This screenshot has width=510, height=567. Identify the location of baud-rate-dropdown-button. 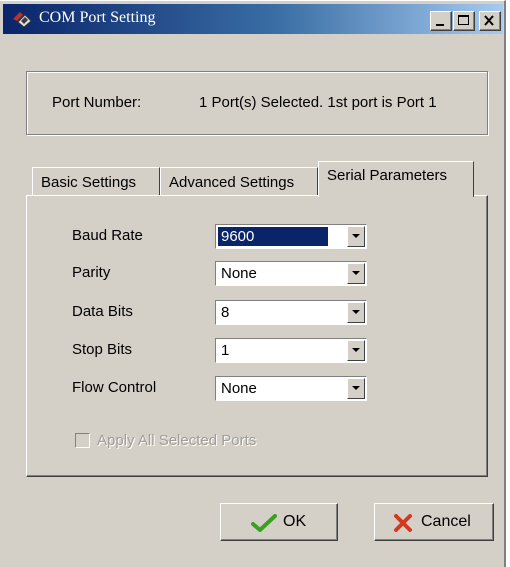
(356, 236).